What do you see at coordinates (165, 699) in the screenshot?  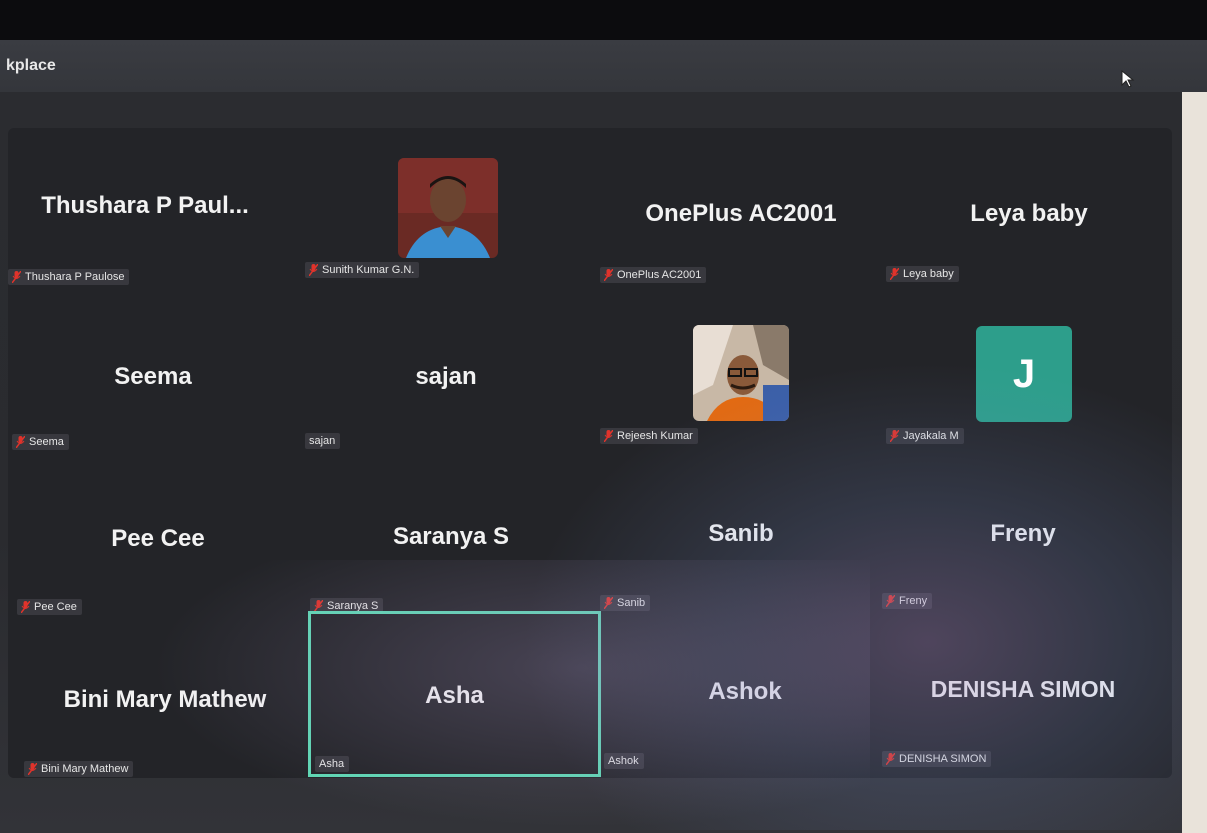 I see `participant-name: Bini Mary Mathew` at bounding box center [165, 699].